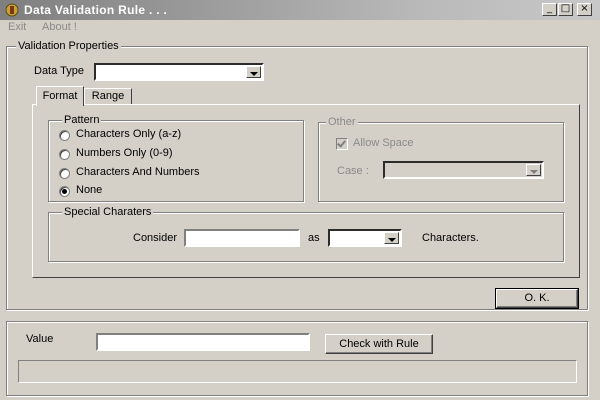 Image resolution: width=600 pixels, height=400 pixels. I want to click on close-icon: ×, so click(584, 8).